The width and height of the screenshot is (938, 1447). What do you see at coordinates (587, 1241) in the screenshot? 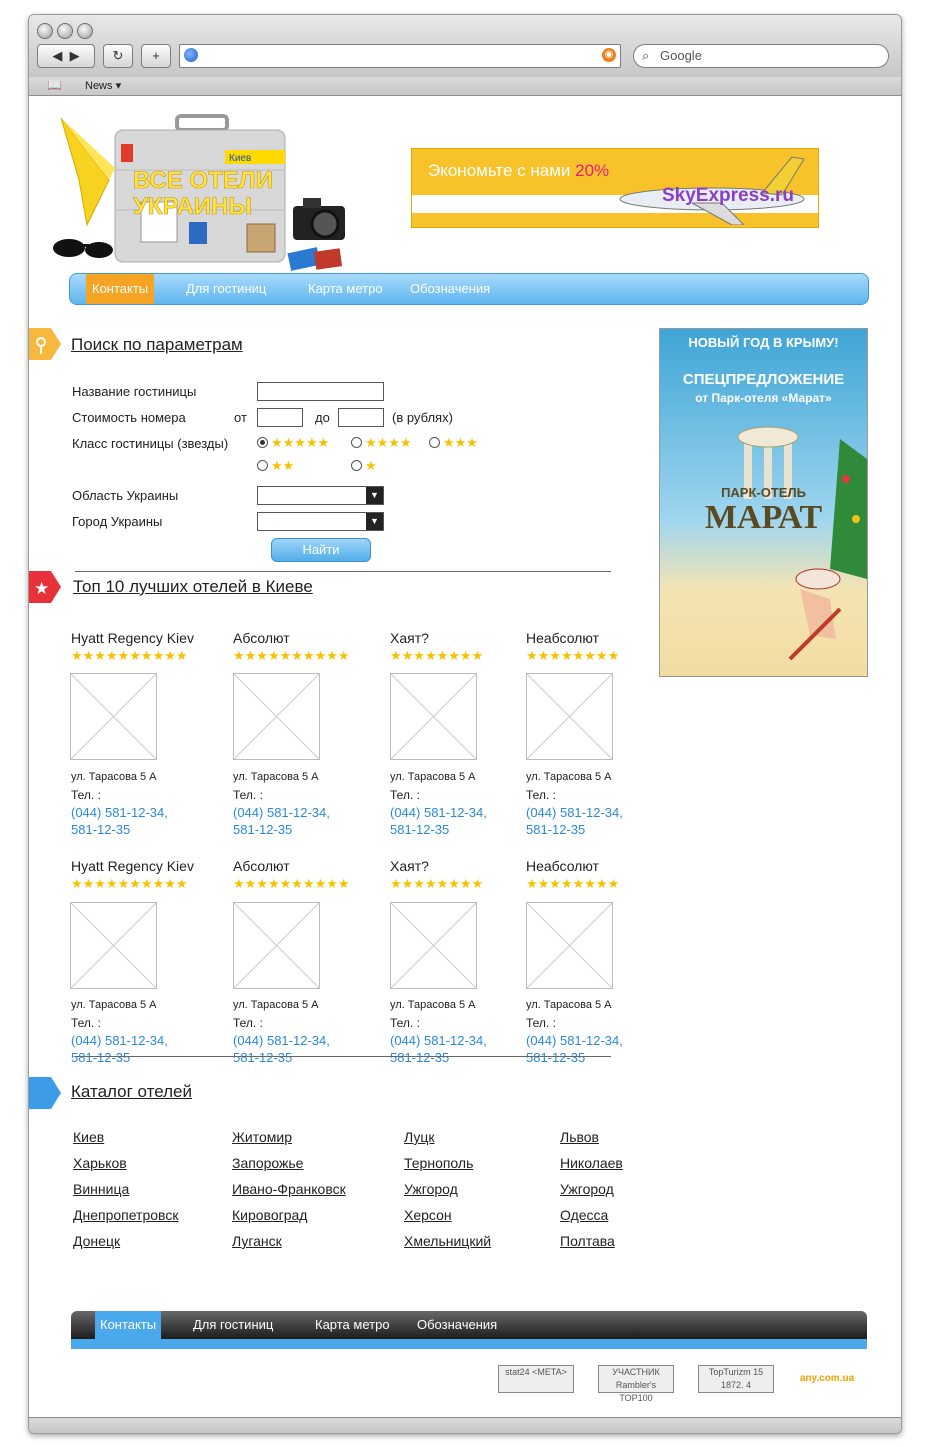
I see `city-link: Полтава` at bounding box center [587, 1241].